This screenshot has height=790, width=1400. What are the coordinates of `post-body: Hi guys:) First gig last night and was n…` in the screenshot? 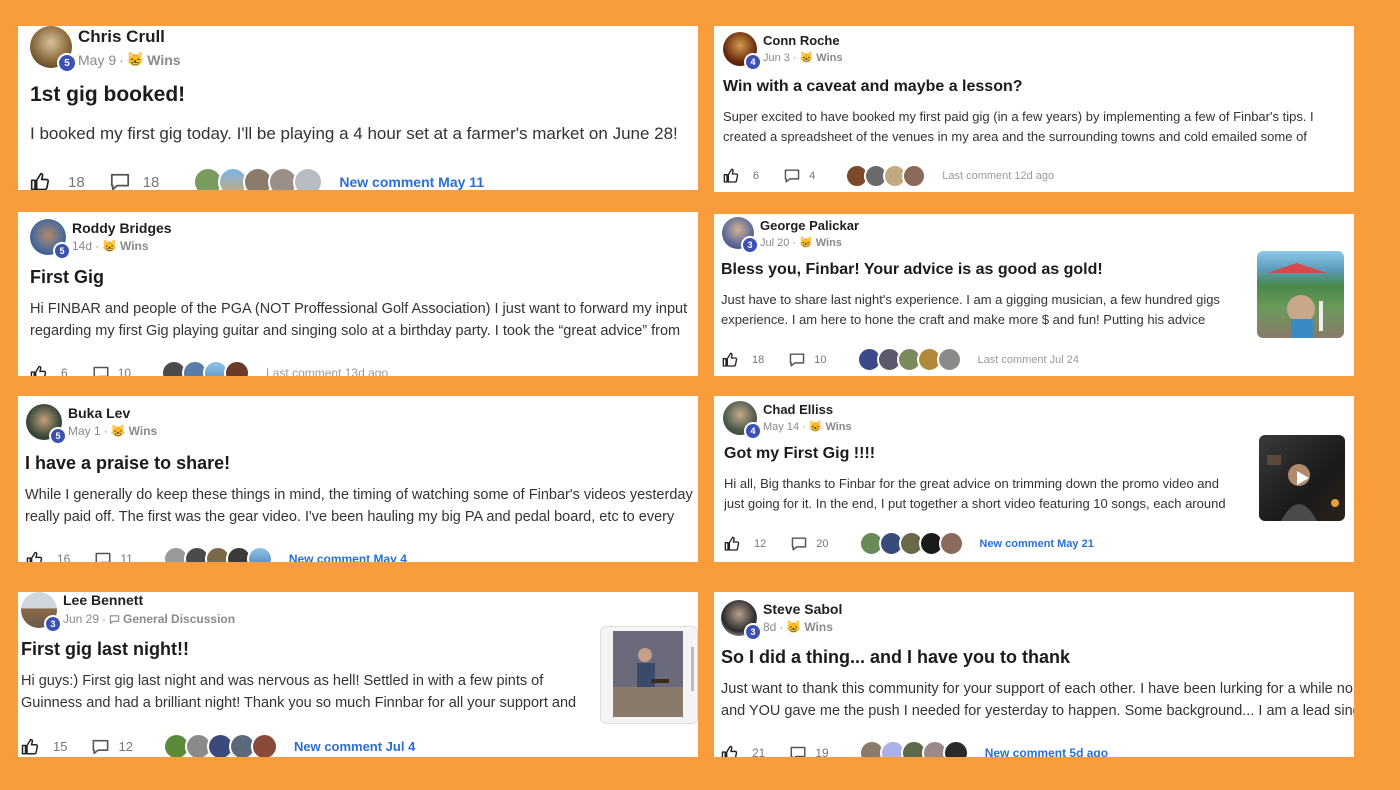 It's located at (306, 693).